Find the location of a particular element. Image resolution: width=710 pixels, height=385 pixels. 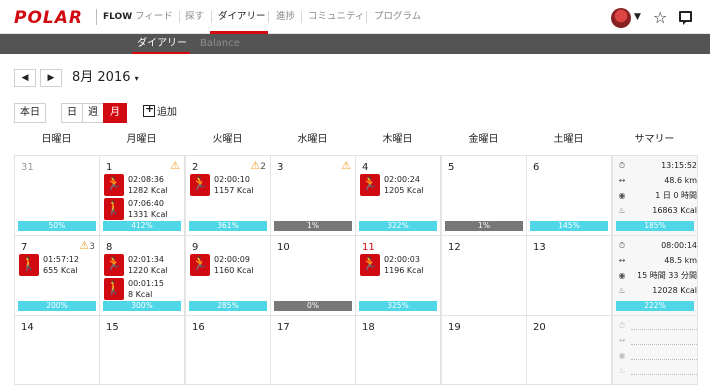

summary-value: 16863 Kcal is located at coordinates (674, 210).